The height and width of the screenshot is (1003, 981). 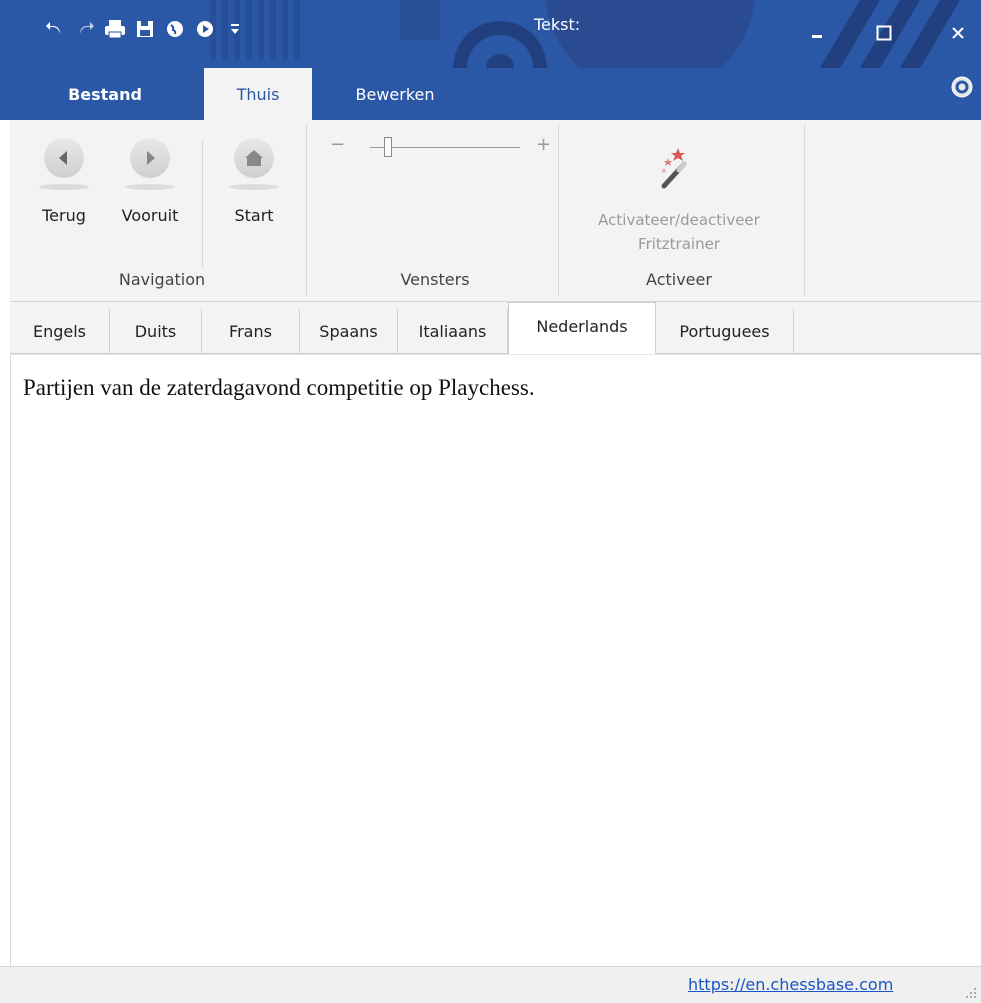 I want to click on tab-frans: Frans, so click(x=251, y=331).